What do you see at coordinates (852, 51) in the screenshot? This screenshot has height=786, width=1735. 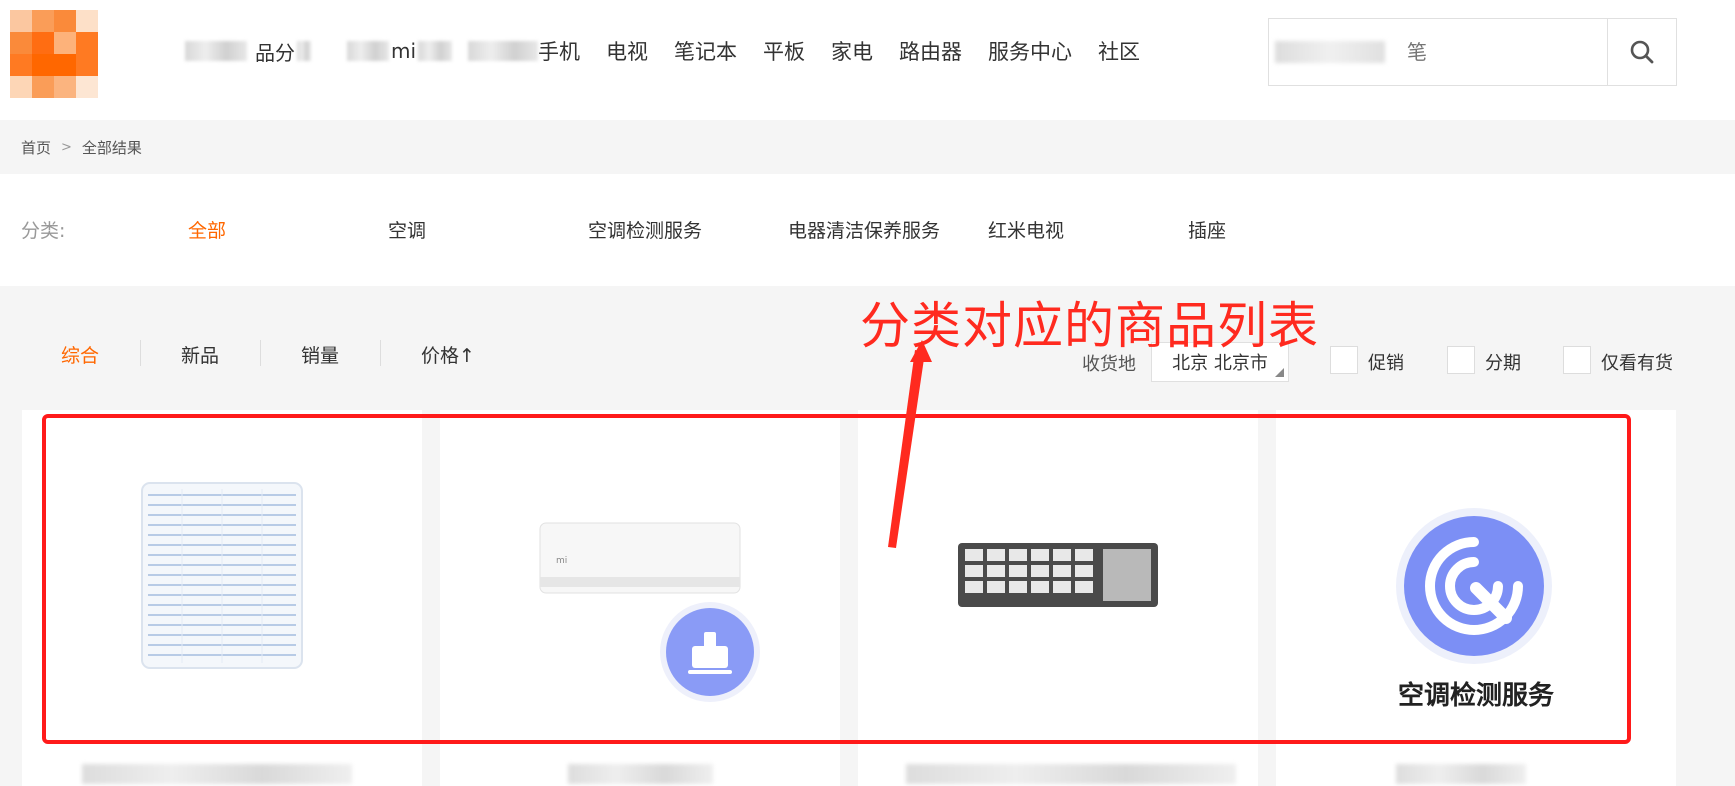 I see `nav-item-appliance: 家电` at bounding box center [852, 51].